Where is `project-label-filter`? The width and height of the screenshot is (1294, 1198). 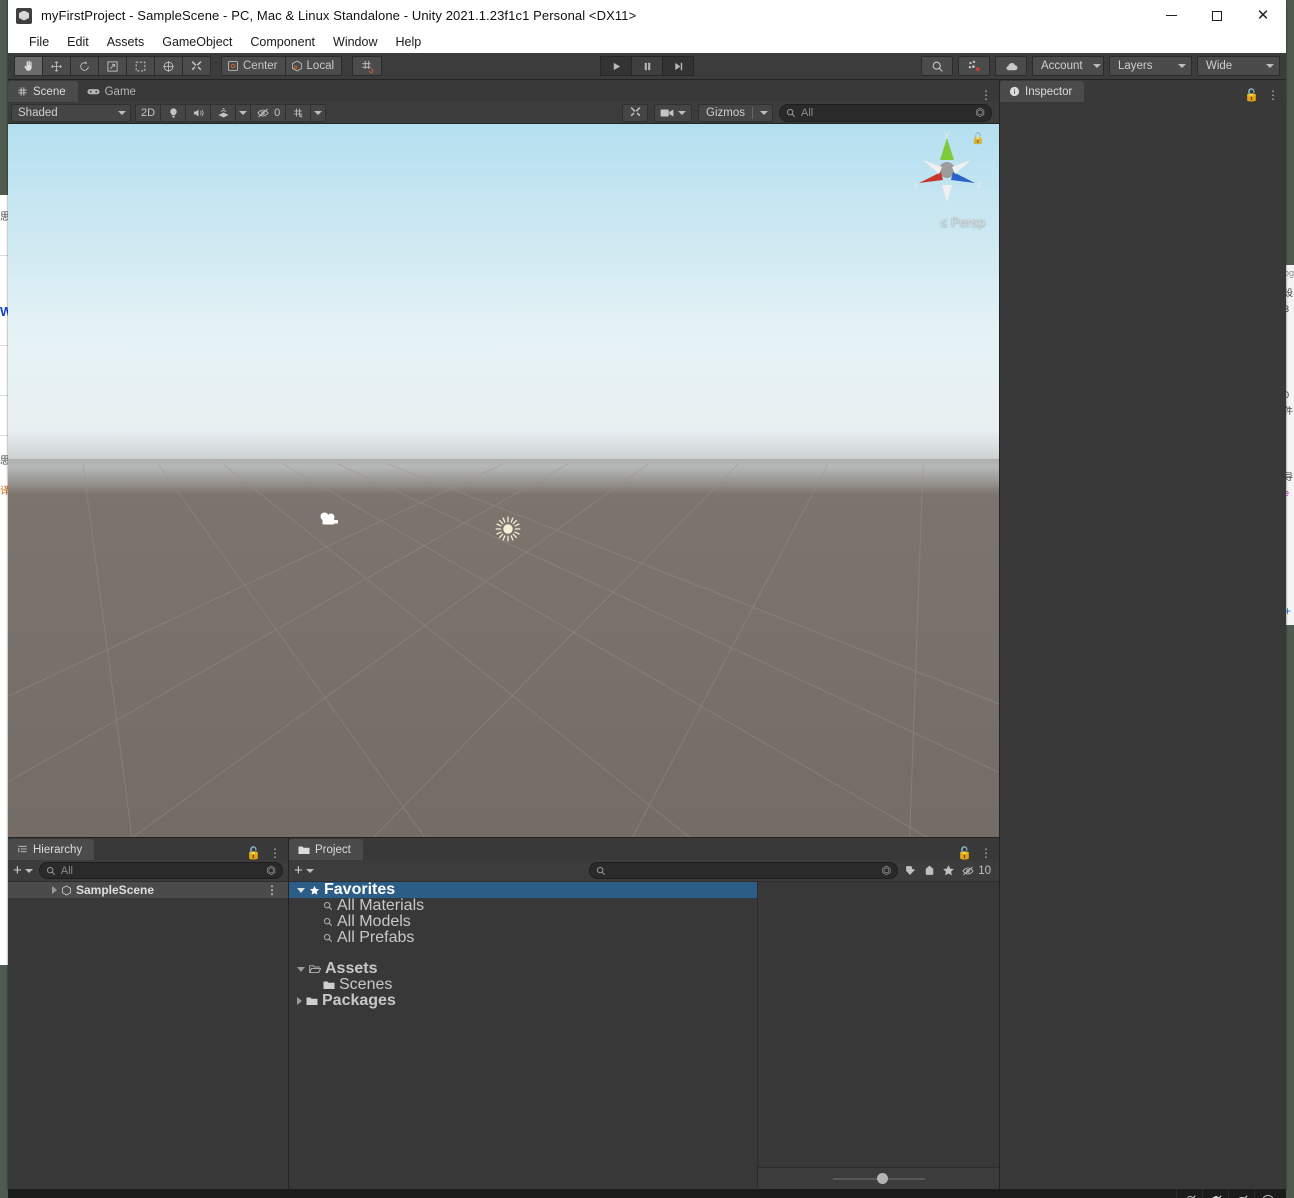 project-label-filter is located at coordinates (929, 870).